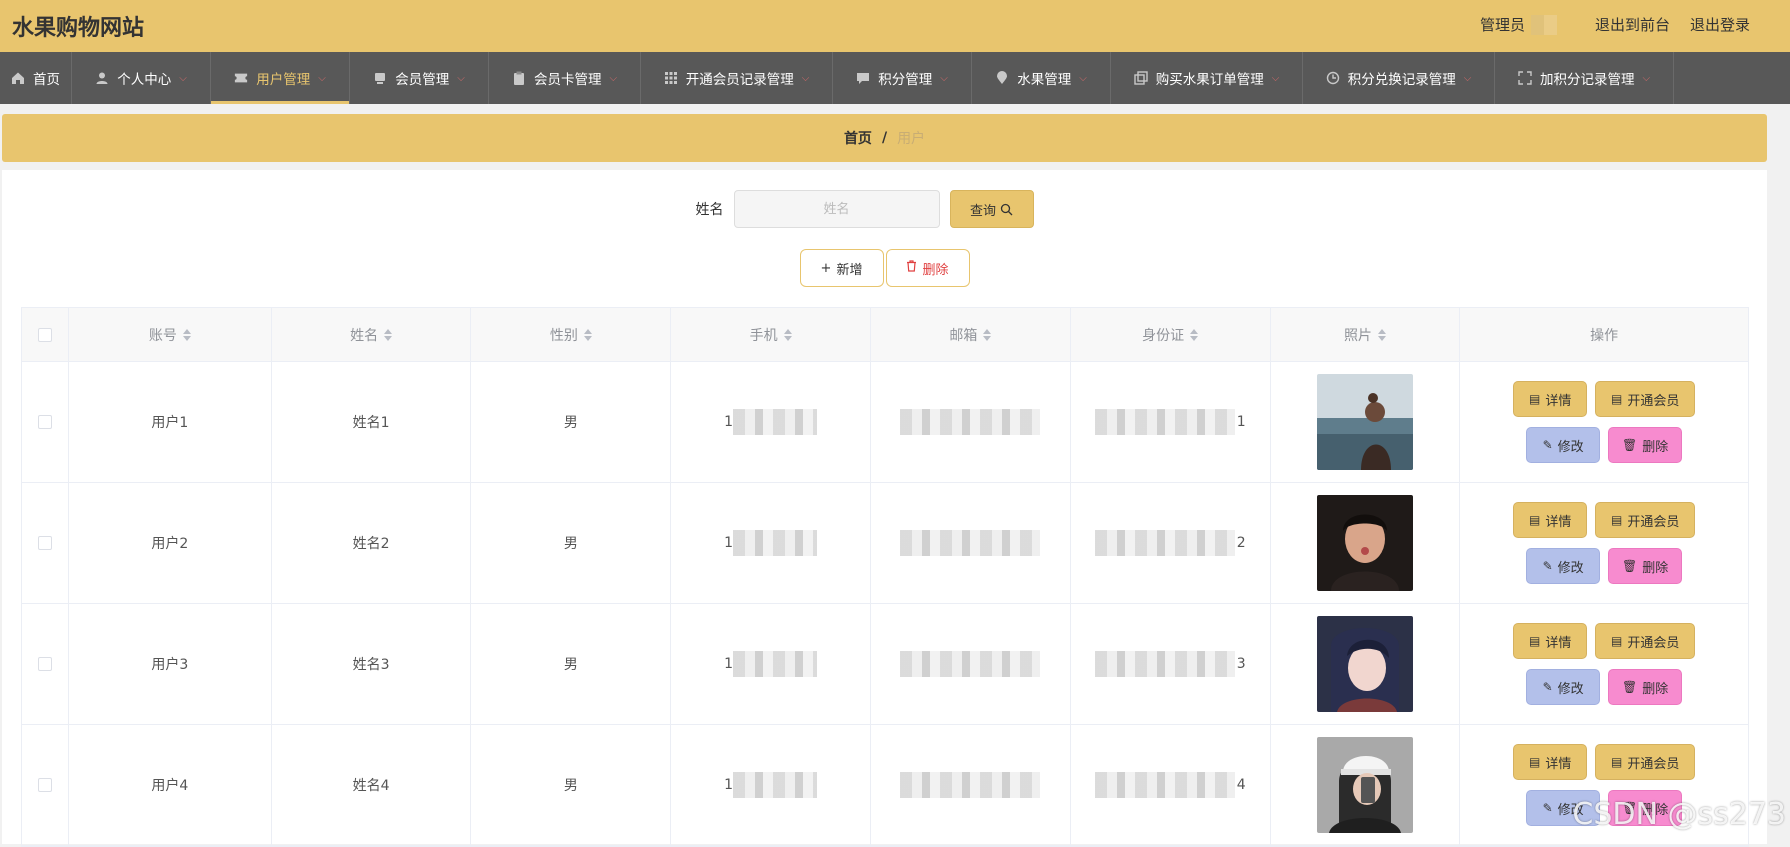 This screenshot has height=847, width=1790. Describe the element at coordinates (728, 422) in the screenshot. I see `phone-prefix: 1` at that location.